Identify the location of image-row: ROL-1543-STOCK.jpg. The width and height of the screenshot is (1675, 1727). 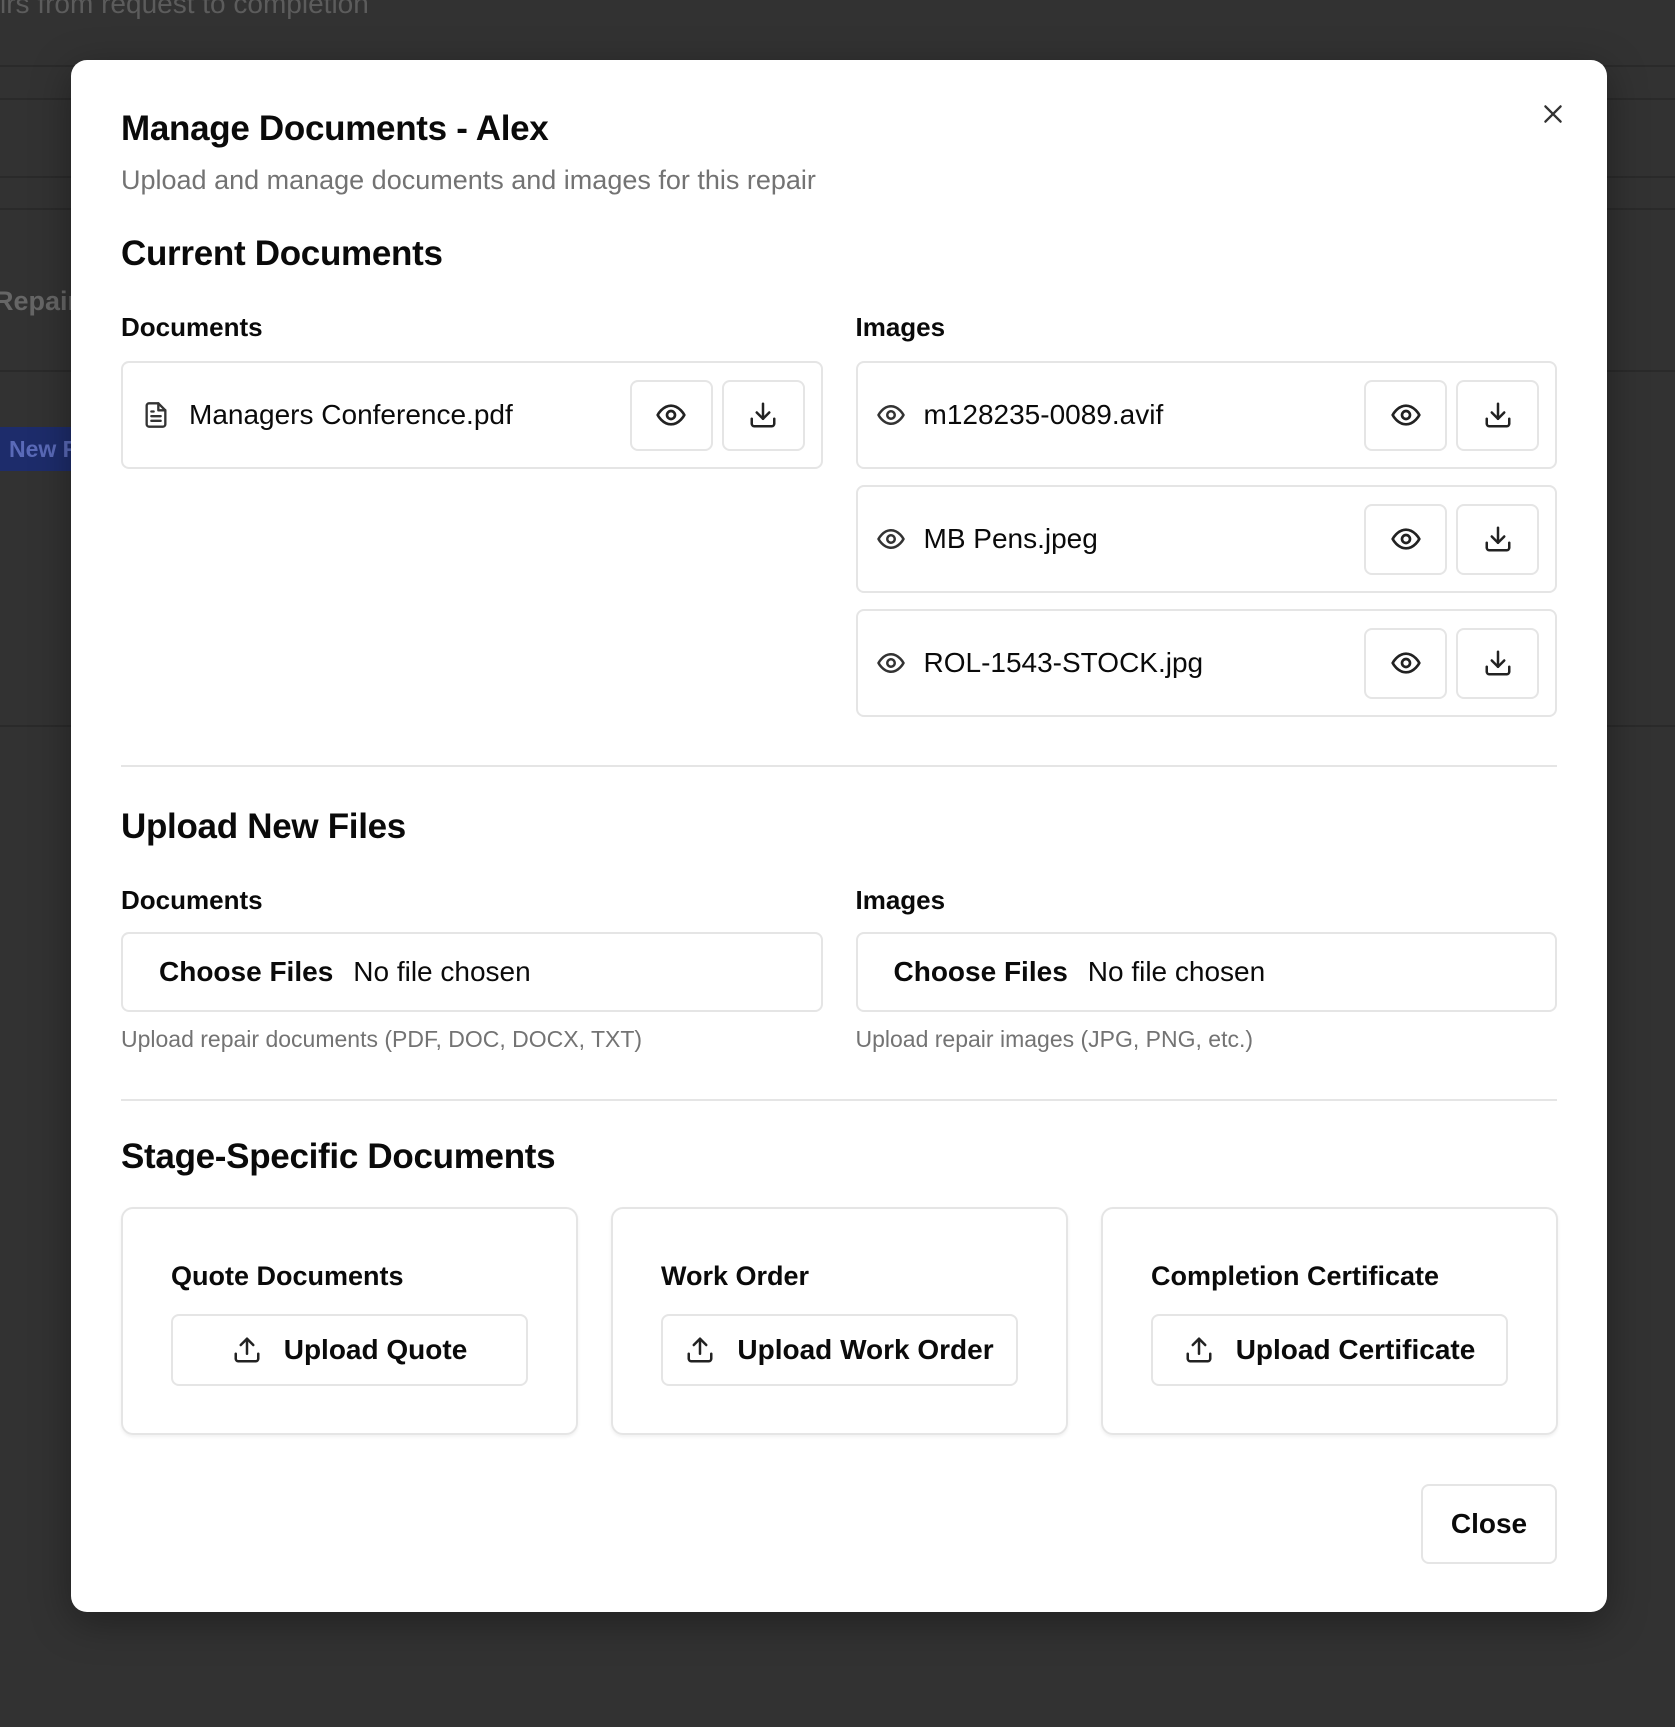
(1206, 663).